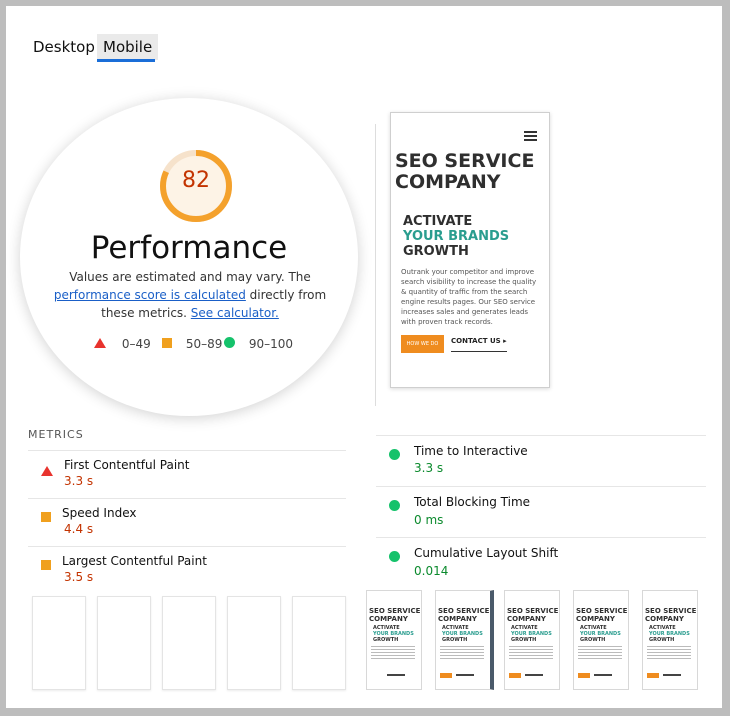  Describe the element at coordinates (79, 481) in the screenshot. I see `metric-fcp-value: 3.3 s` at that location.